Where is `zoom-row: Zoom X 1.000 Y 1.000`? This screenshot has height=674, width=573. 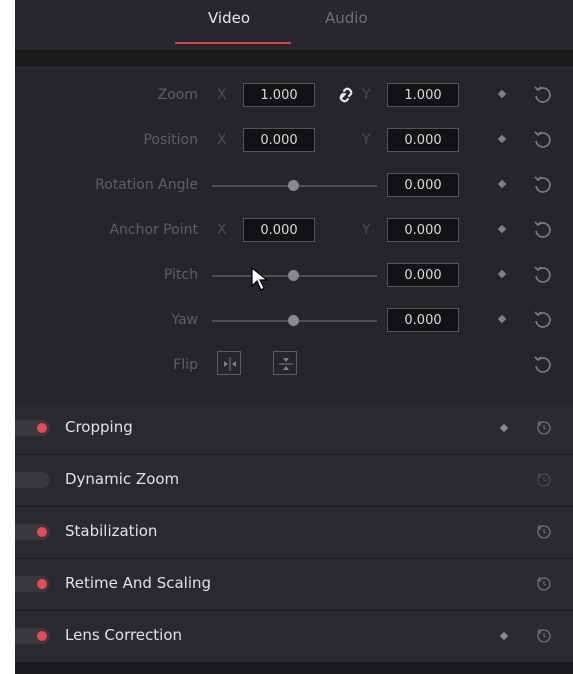
zoom-row: Zoom X 1.000 Y 1.000 is located at coordinates (294, 96).